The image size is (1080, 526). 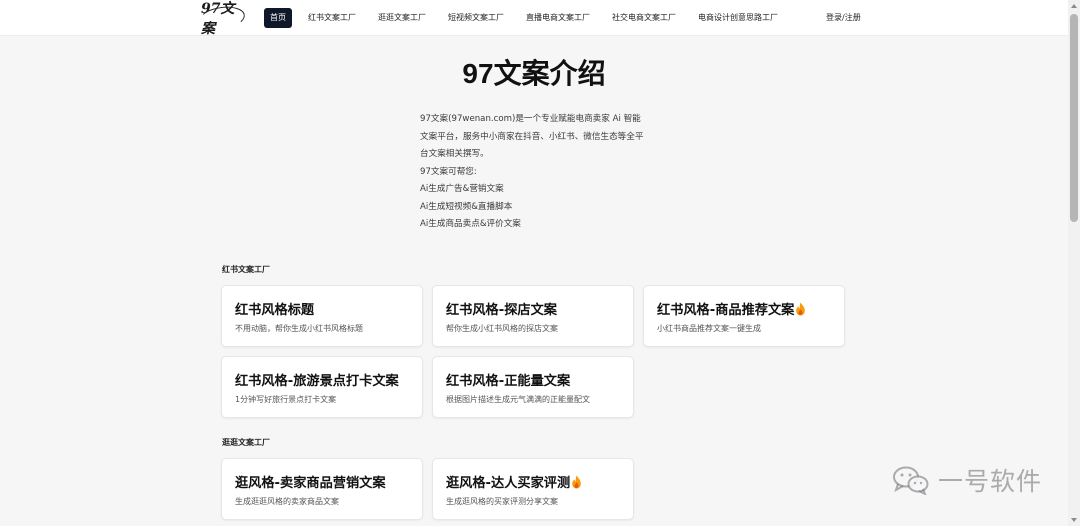 What do you see at coordinates (278, 18) in the screenshot?
I see `nav-item-home: 首页` at bounding box center [278, 18].